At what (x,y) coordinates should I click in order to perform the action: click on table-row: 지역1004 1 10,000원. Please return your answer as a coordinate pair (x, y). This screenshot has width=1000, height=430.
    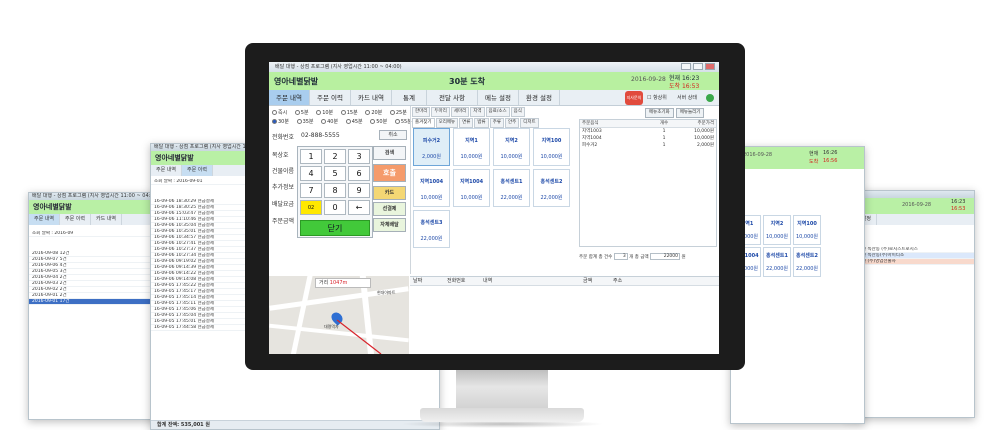
    Looking at the image, I should click on (648, 138).